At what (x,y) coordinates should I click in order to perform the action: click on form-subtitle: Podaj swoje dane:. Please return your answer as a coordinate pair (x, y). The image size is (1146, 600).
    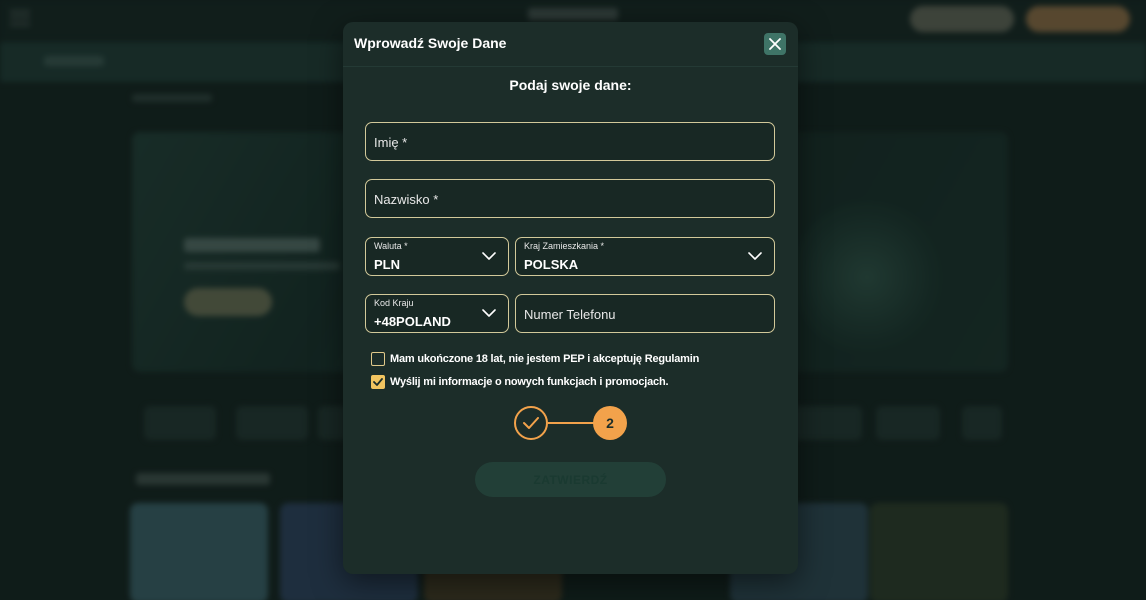
    Looking at the image, I should click on (570, 85).